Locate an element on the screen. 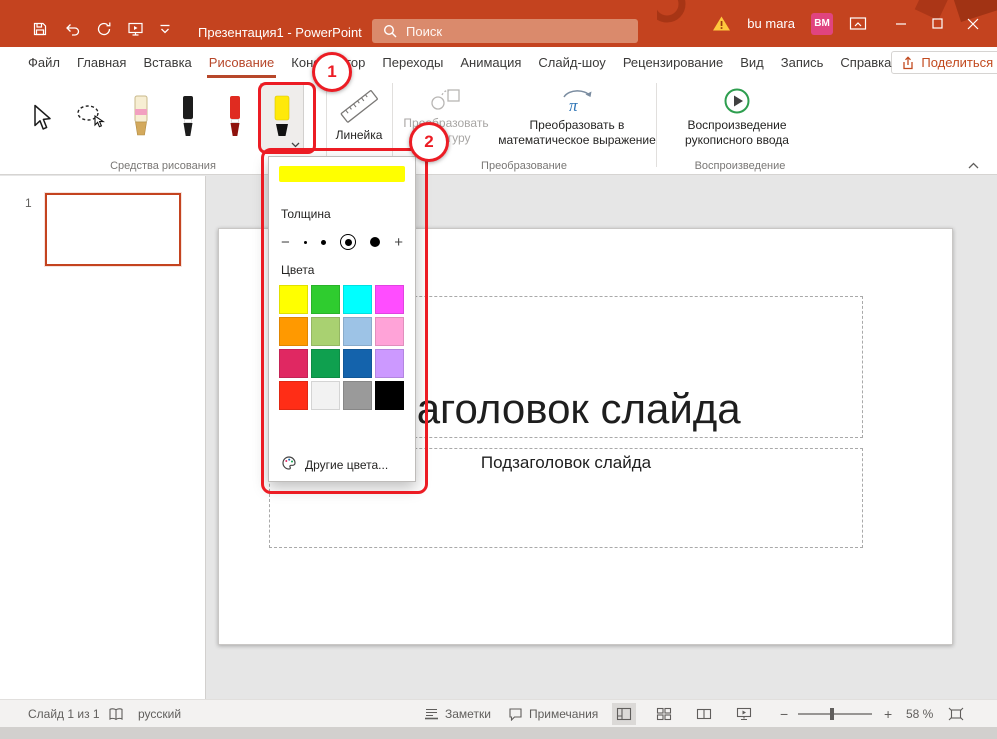 The width and height of the screenshot is (997, 739). redo-icon is located at coordinates (104, 29).